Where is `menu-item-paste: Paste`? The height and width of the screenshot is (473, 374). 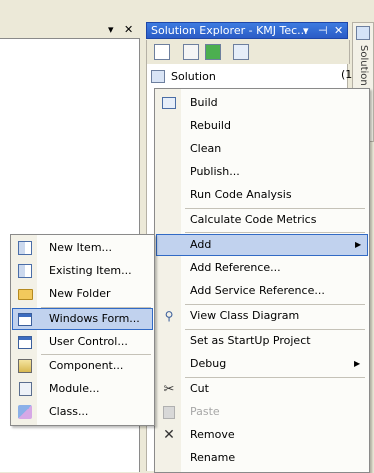
menu-item-paste: Paste is located at coordinates (262, 412).